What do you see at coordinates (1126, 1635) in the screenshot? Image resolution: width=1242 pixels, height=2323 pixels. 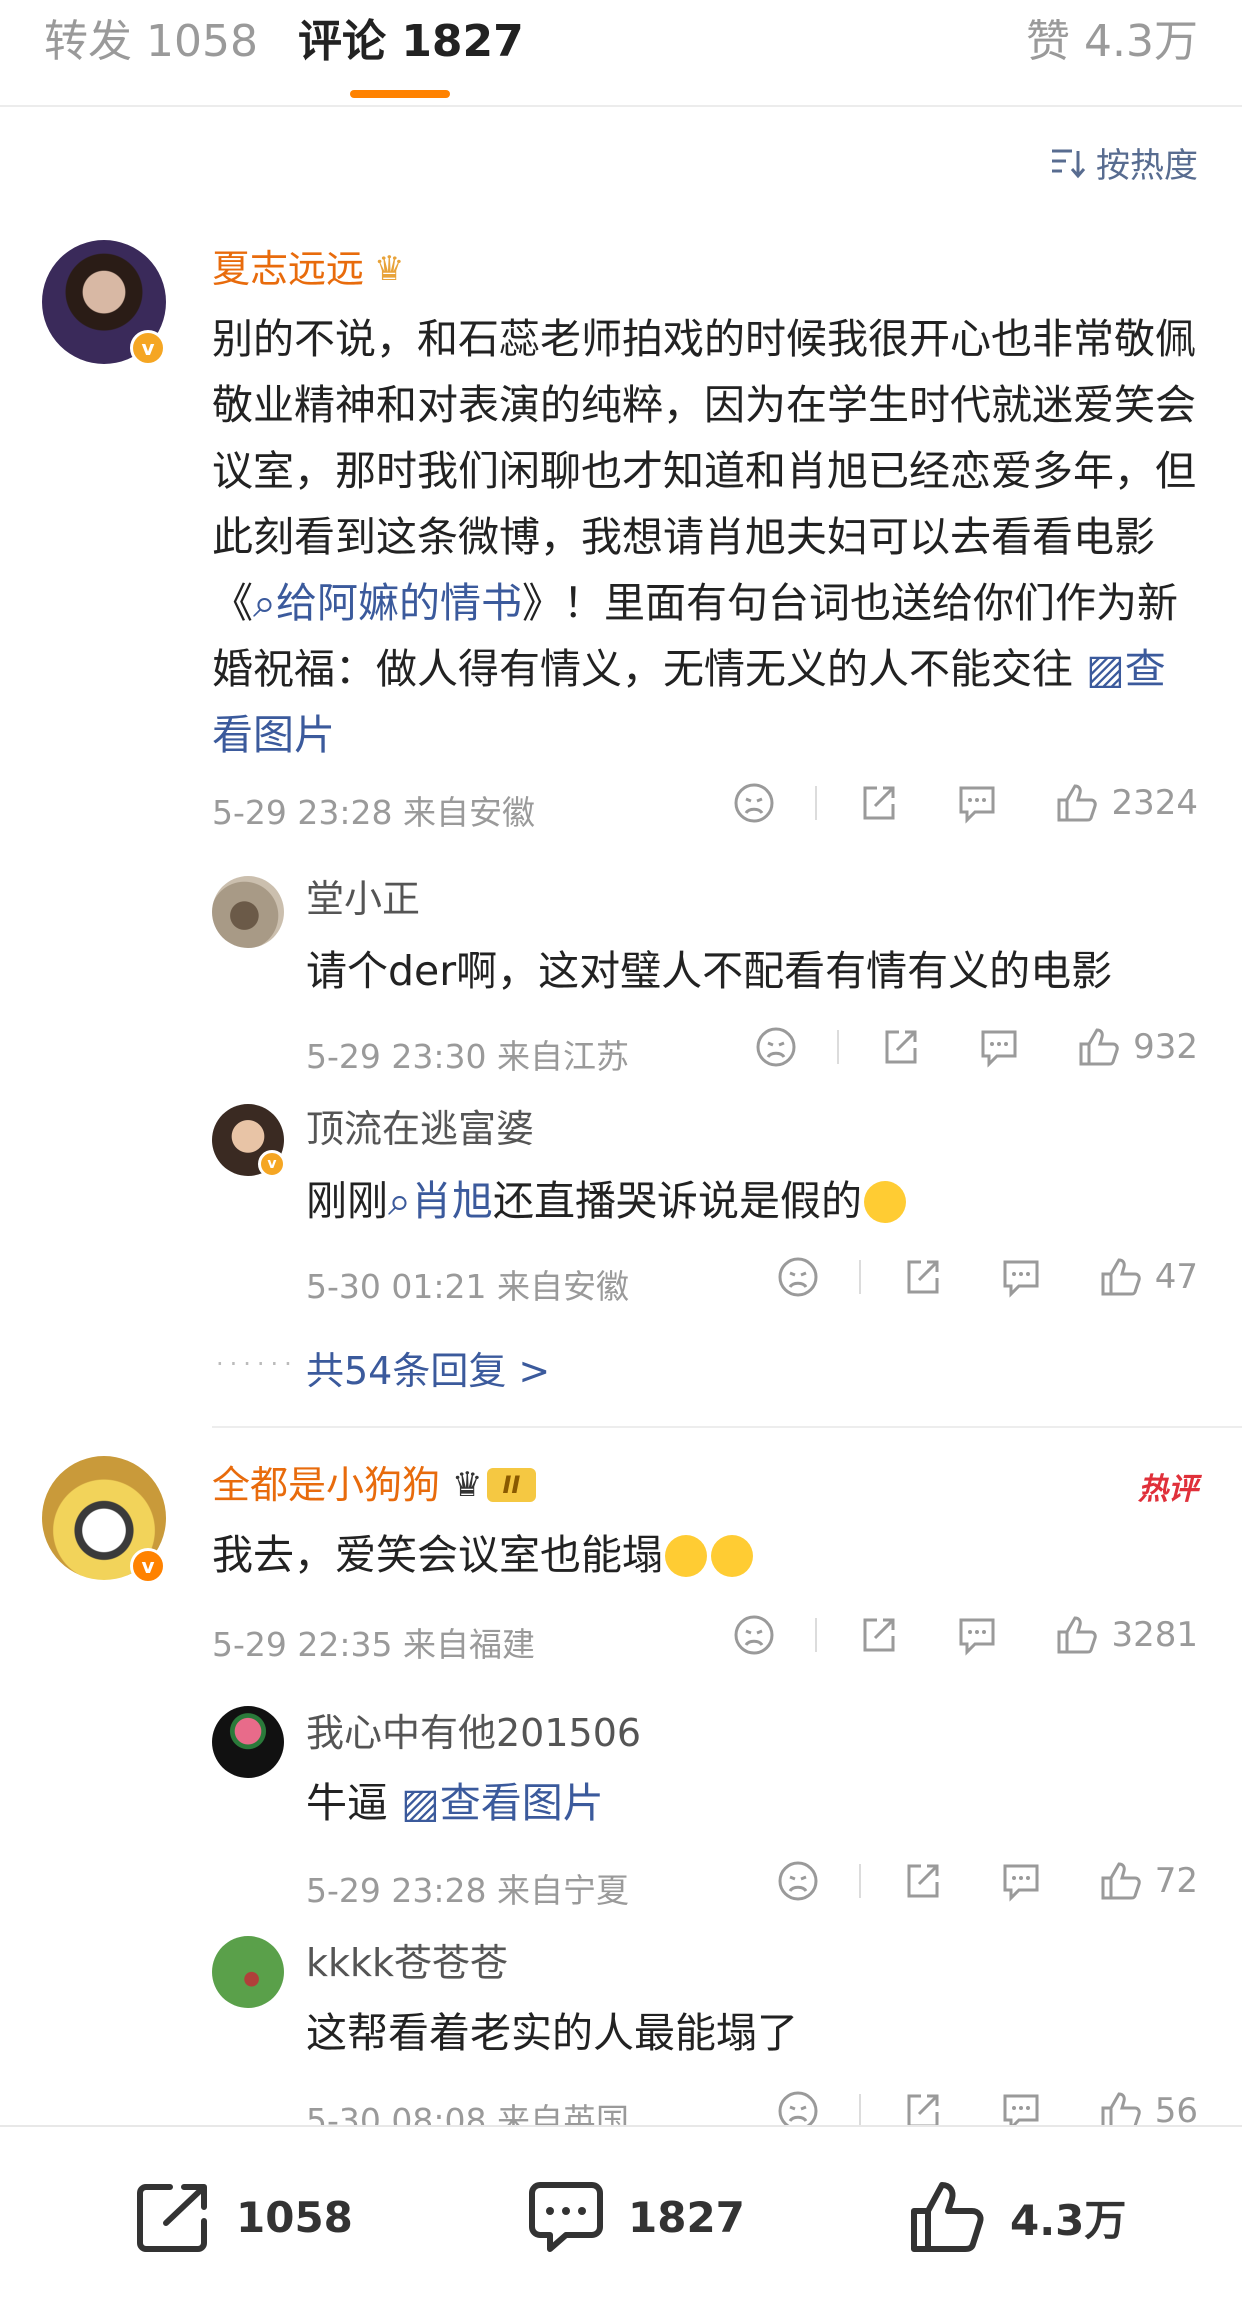 I see `like-button: 3281` at bounding box center [1126, 1635].